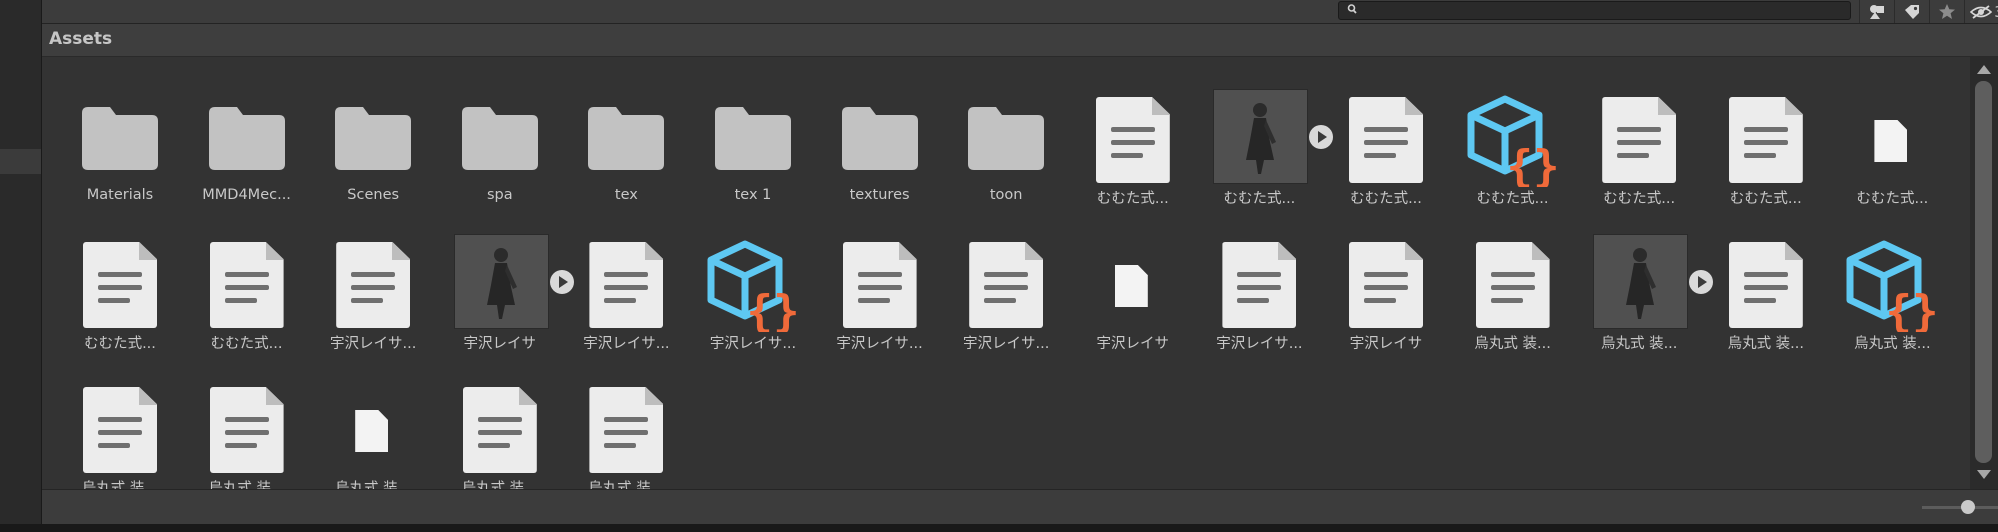 This screenshot has width=1998, height=532. I want to click on project-footer, so click(1020, 507).